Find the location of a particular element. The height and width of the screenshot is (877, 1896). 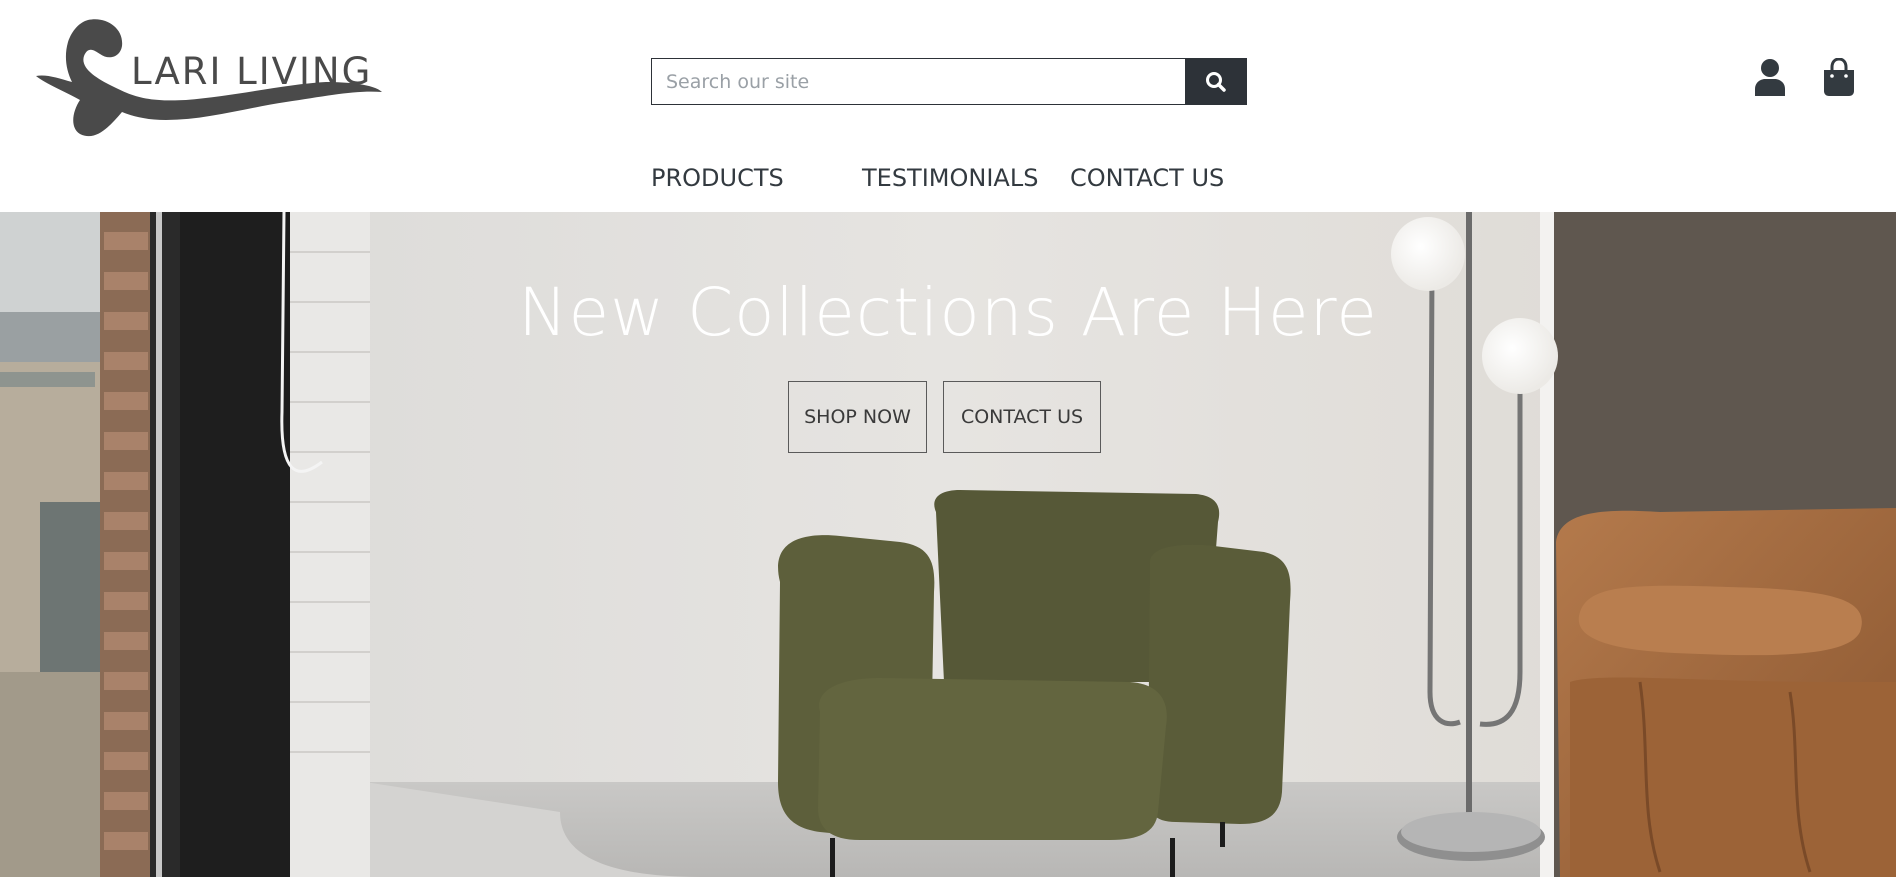

search-button is located at coordinates (1215, 81).